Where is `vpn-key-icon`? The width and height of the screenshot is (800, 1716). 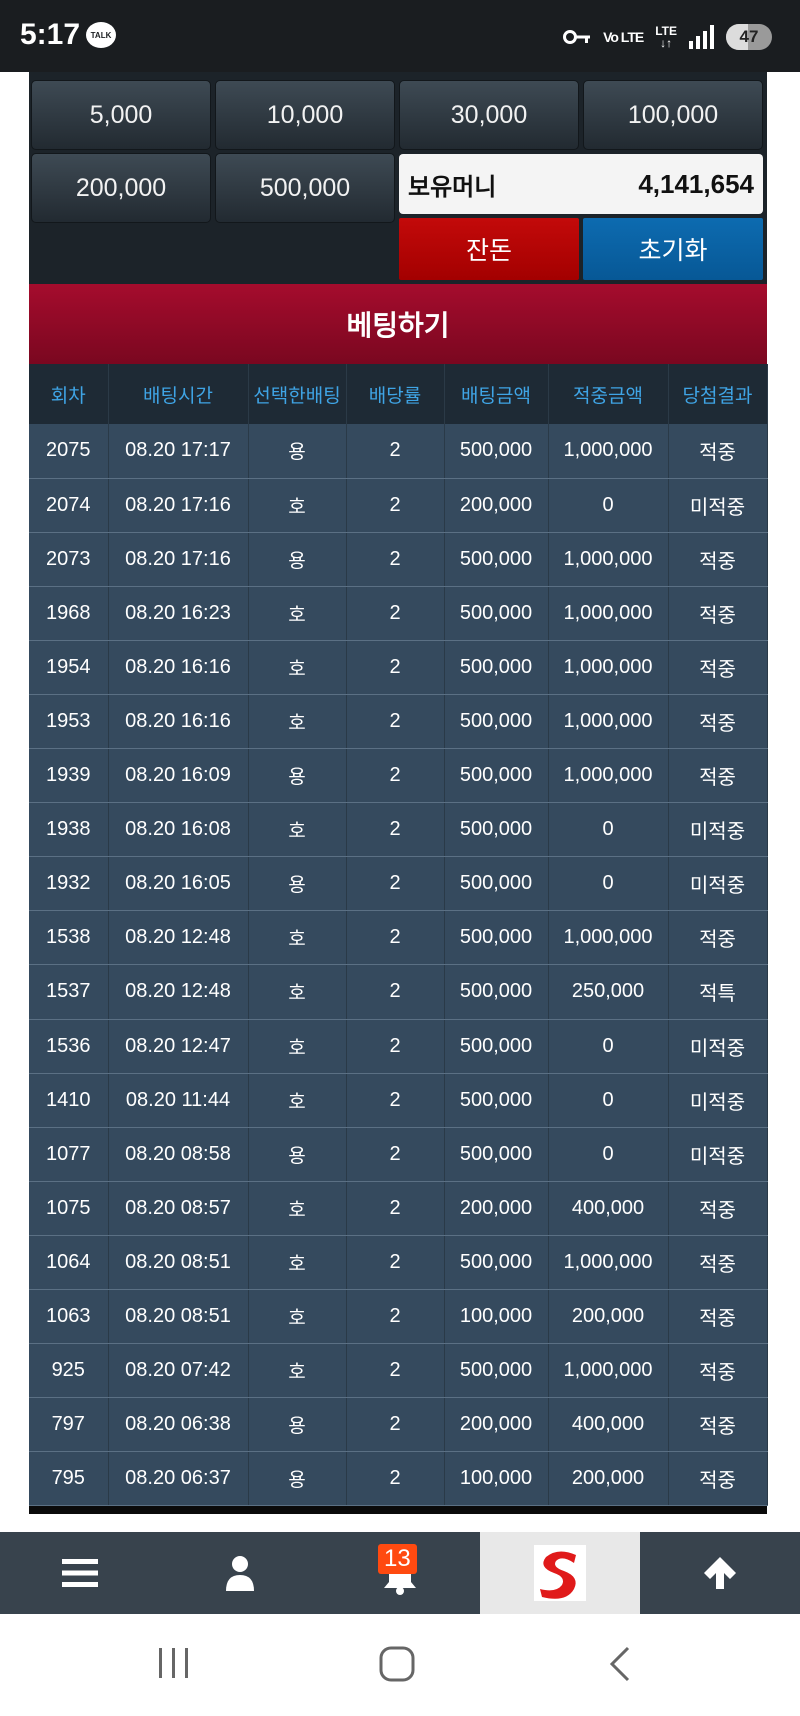 vpn-key-icon is located at coordinates (577, 37).